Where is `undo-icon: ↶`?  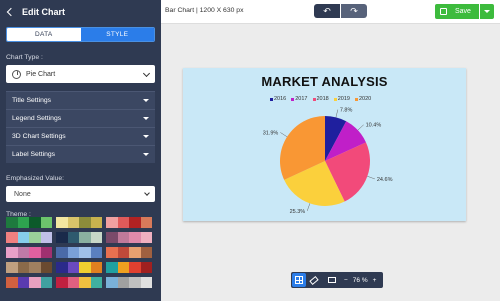
undo-icon: ↶ is located at coordinates (327, 10).